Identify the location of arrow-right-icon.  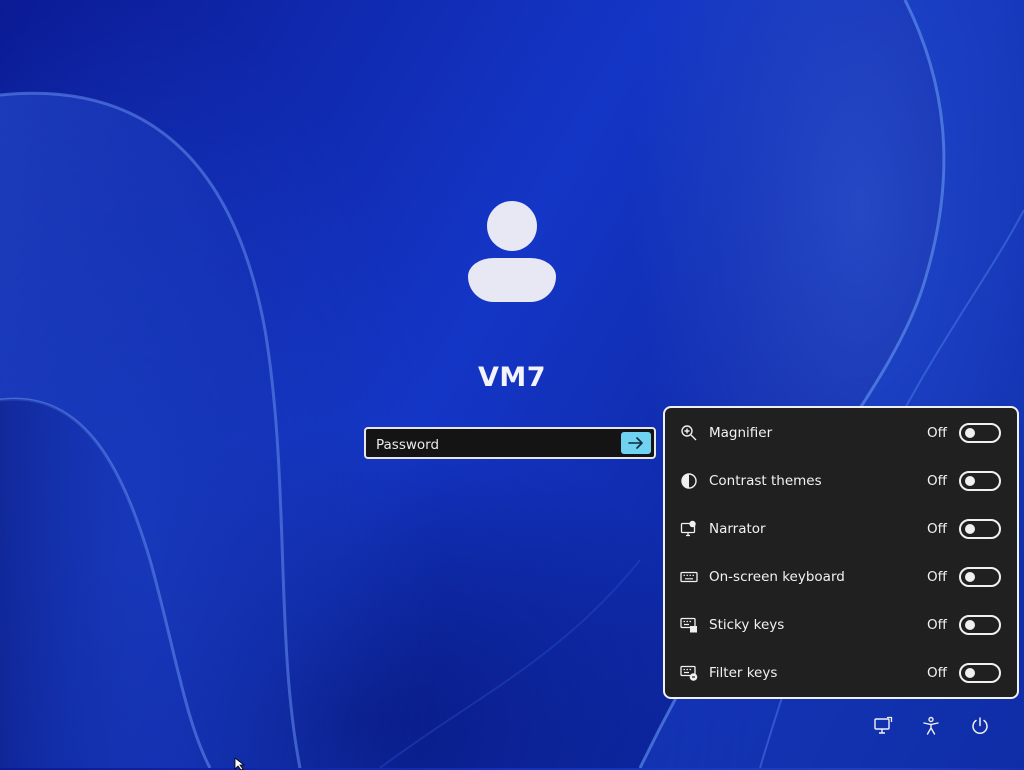
(635, 443).